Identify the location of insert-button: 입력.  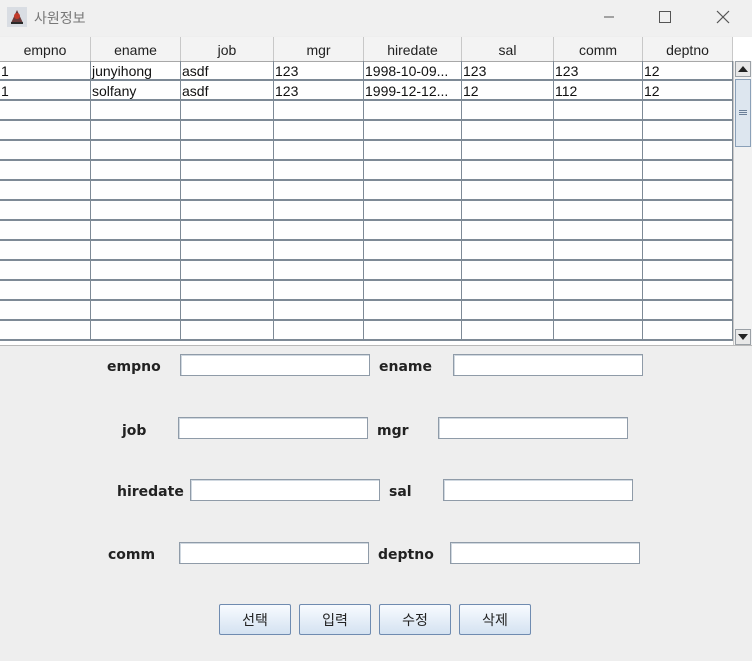
(335, 619).